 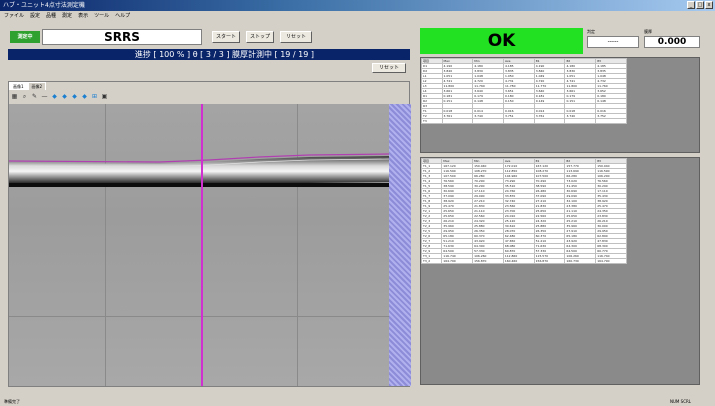 What do you see at coordinates (83, 16) in the screenshot?
I see `menu-item: 表示` at bounding box center [83, 16].